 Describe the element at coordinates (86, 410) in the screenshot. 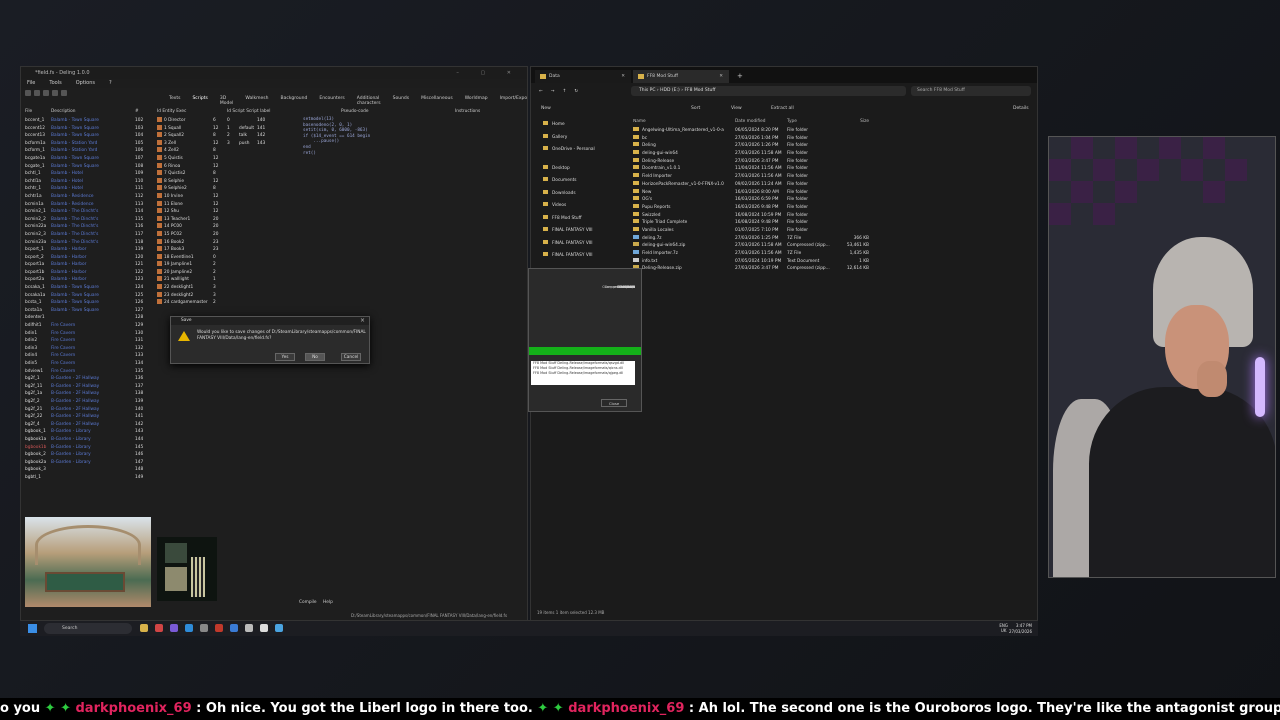

I see `list-item: bg2f_21 B-Garden - 2F Hallway 140` at that location.